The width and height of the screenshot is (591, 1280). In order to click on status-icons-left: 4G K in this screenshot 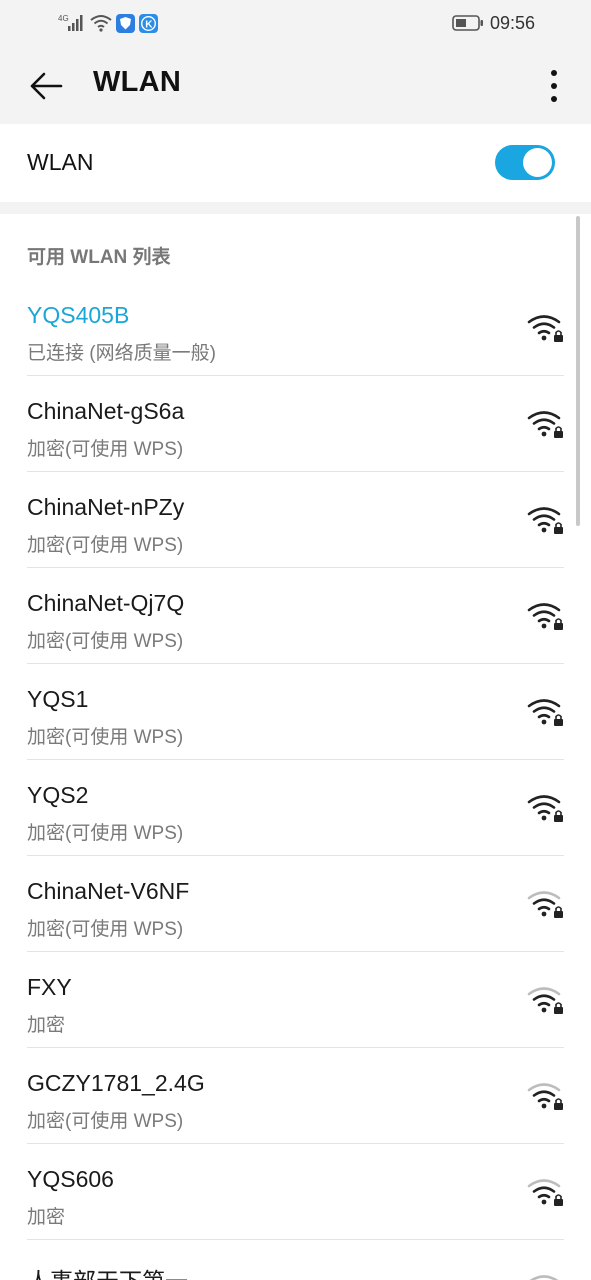, I will do `click(108, 23)`.